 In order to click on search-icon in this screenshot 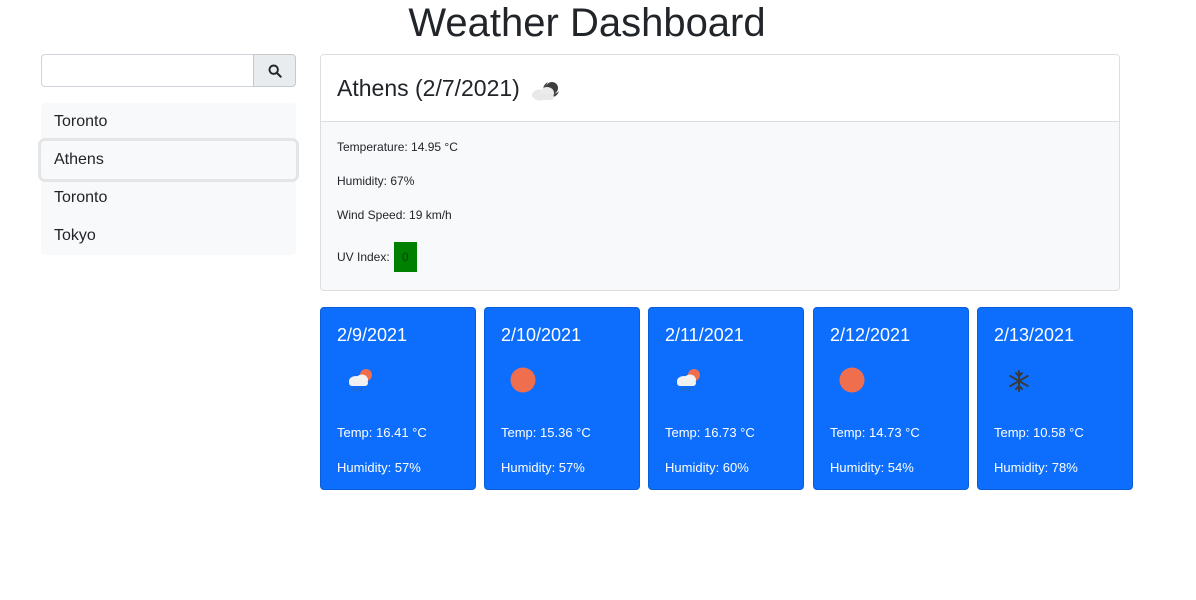, I will do `click(275, 71)`.